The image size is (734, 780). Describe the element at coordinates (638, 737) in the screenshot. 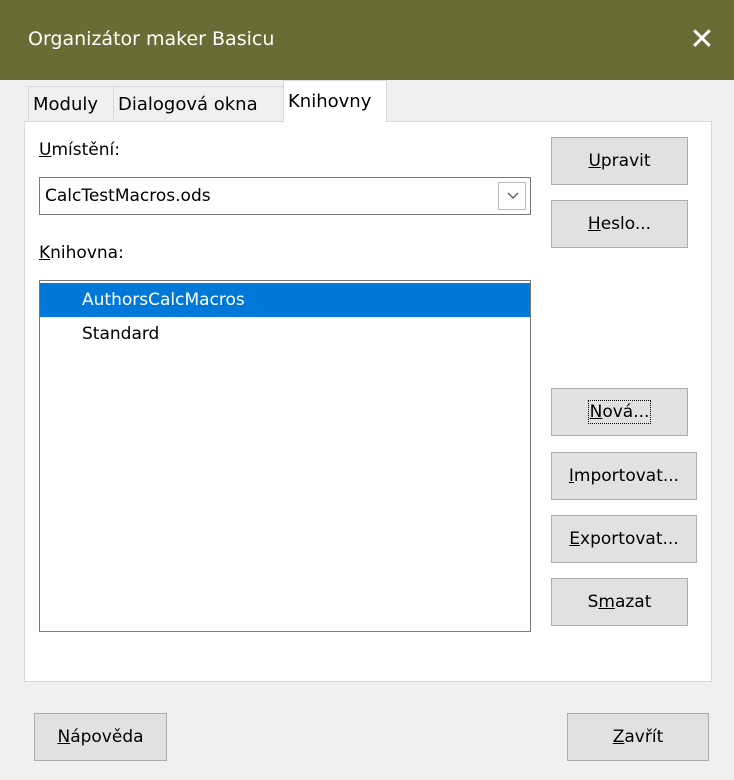

I see `close-button: Zavřít` at that location.